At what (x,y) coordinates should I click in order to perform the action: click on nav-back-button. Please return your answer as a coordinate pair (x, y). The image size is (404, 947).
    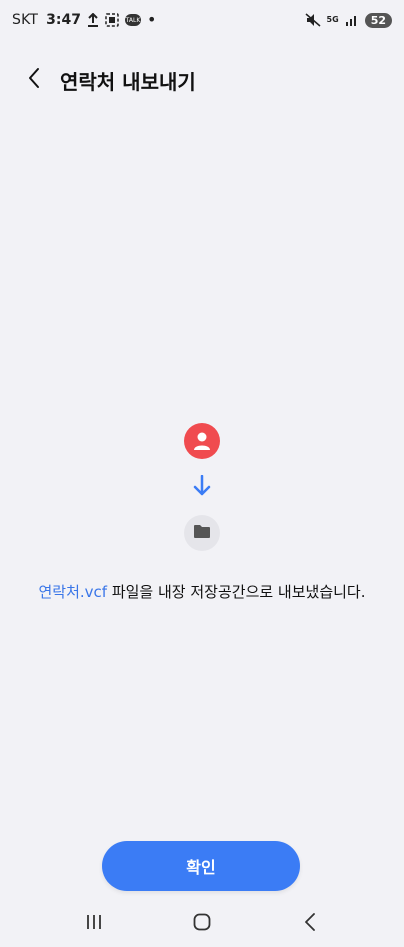
    Looking at the image, I should click on (310, 924).